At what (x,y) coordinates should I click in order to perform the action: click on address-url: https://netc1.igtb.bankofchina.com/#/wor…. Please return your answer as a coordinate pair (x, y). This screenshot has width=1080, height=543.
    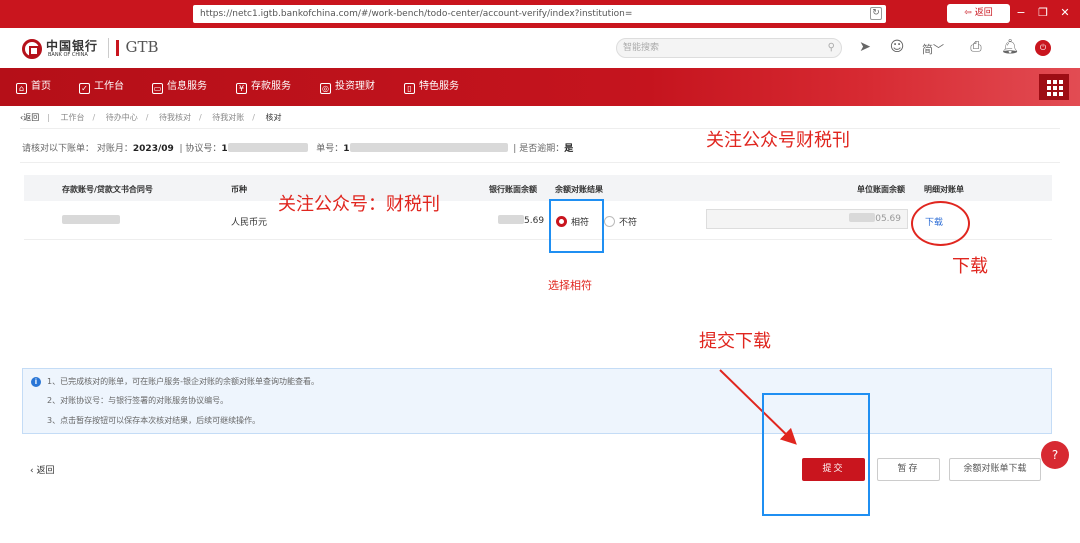
    Looking at the image, I should click on (416, 14).